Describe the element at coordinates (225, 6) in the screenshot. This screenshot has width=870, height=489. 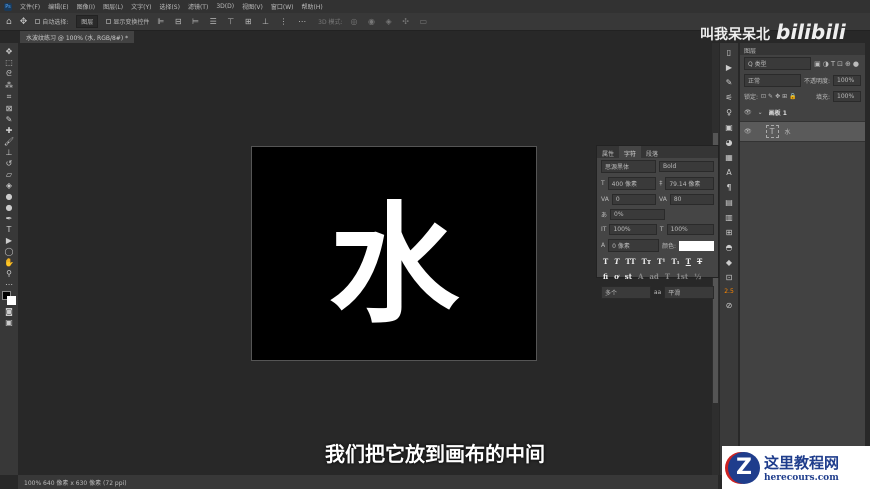
I see `menu-3d: 3D(D)` at that location.